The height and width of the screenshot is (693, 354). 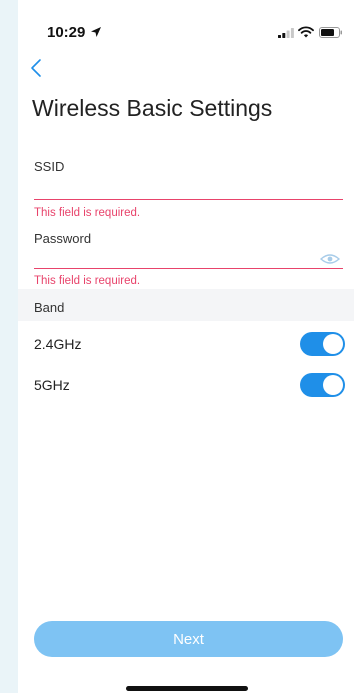 I want to click on ssid-label: SSID, so click(x=49, y=166).